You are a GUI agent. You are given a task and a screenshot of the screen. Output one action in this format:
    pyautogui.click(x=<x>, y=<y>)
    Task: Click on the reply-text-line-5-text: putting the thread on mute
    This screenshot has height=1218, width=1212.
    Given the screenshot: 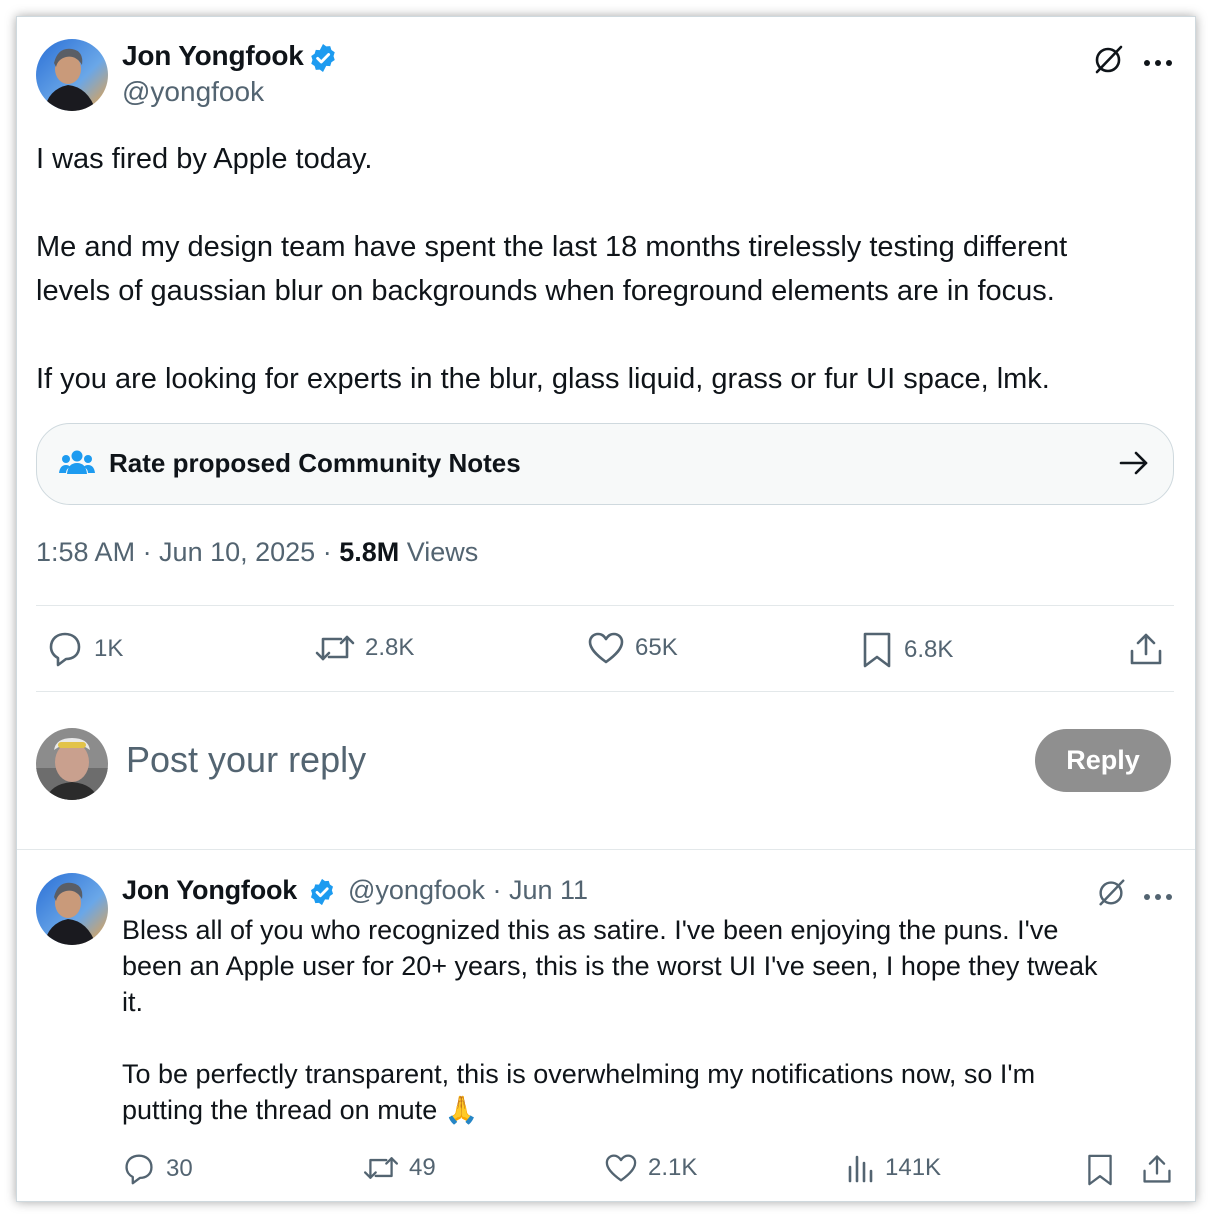 What is the action you would take?
    pyautogui.click(x=280, y=1110)
    